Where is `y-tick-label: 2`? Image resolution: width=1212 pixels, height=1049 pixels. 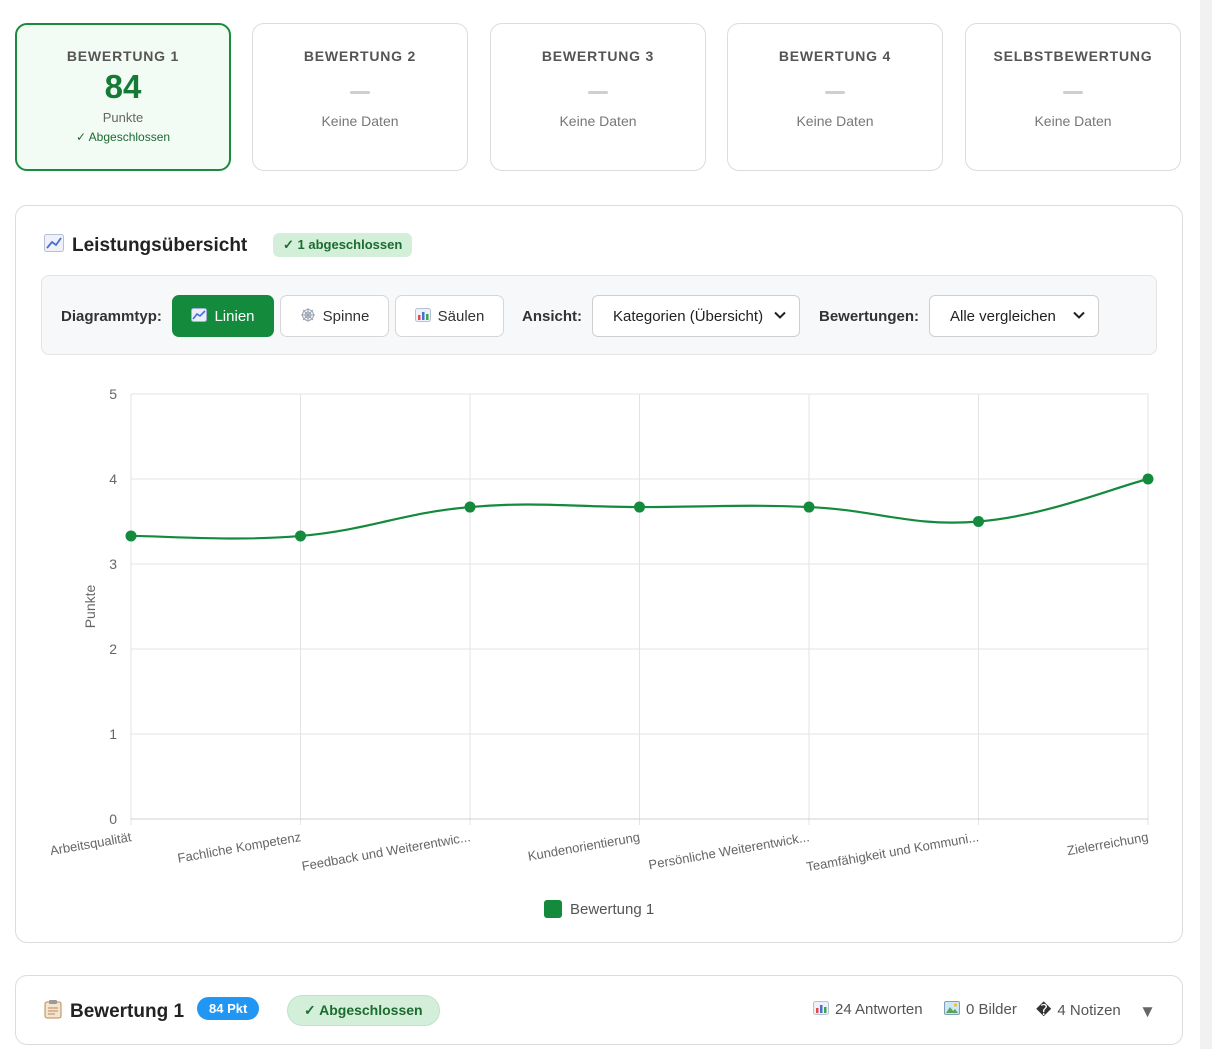 y-tick-label: 2 is located at coordinates (113, 649).